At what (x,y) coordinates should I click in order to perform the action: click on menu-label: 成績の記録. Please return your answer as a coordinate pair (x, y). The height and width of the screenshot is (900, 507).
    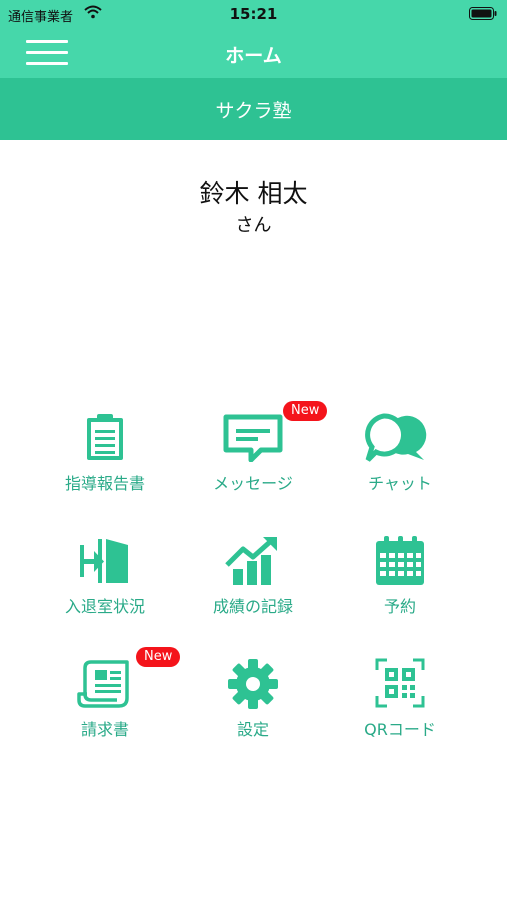
    Looking at the image, I should click on (252, 606).